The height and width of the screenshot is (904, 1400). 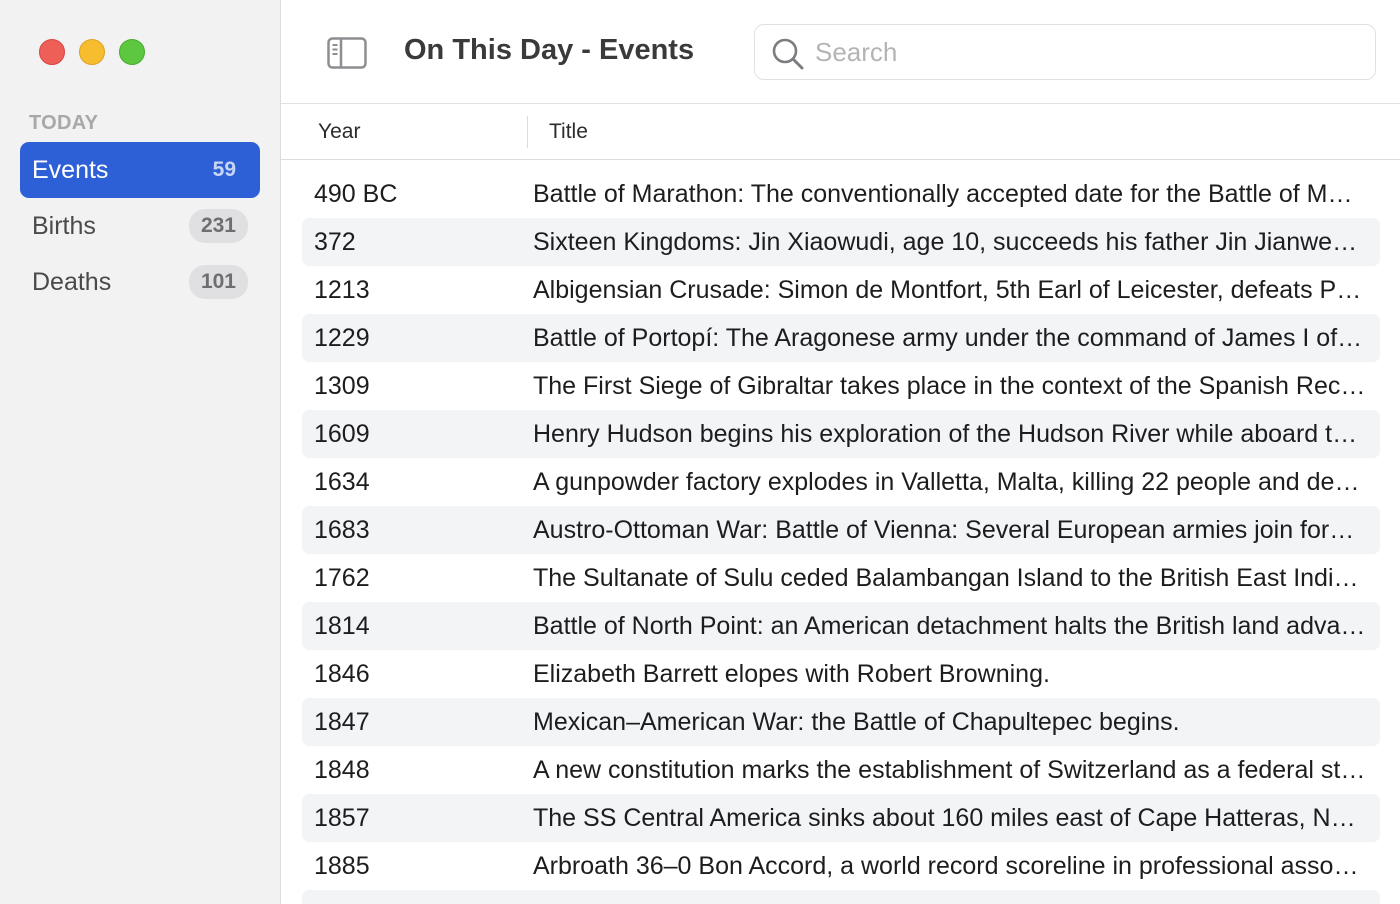 What do you see at coordinates (342, 337) in the screenshot?
I see `year-cell: 1229` at bounding box center [342, 337].